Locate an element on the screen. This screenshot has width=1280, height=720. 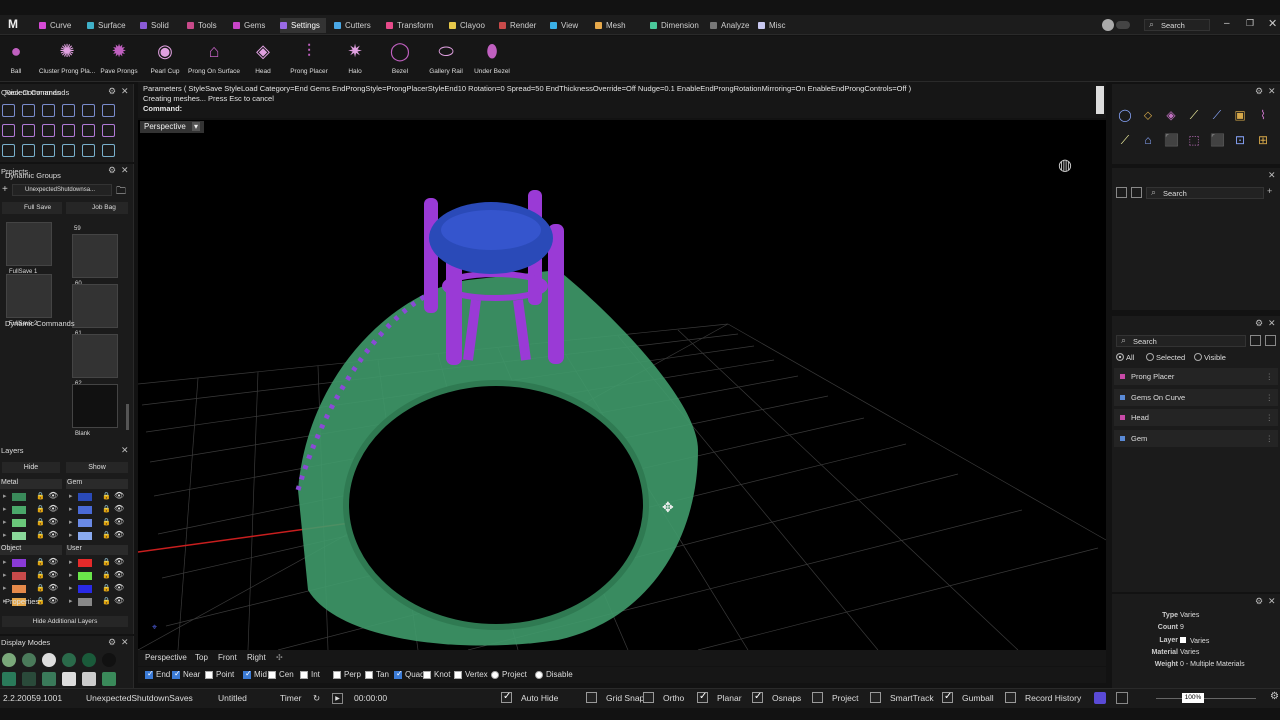
tab-gems: Gems is located at coordinates (249, 25).